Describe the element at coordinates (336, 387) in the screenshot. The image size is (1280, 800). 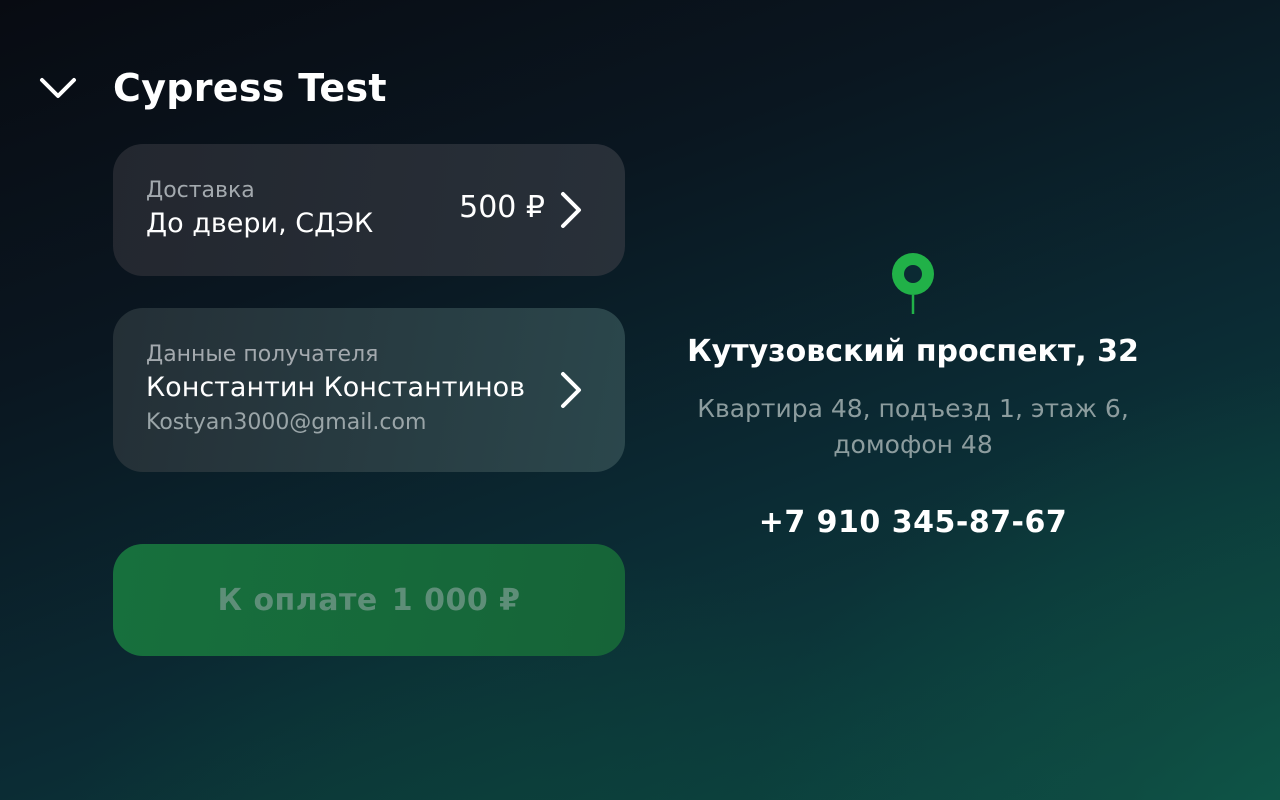
I see `recipient-name: Константин Константинов` at that location.